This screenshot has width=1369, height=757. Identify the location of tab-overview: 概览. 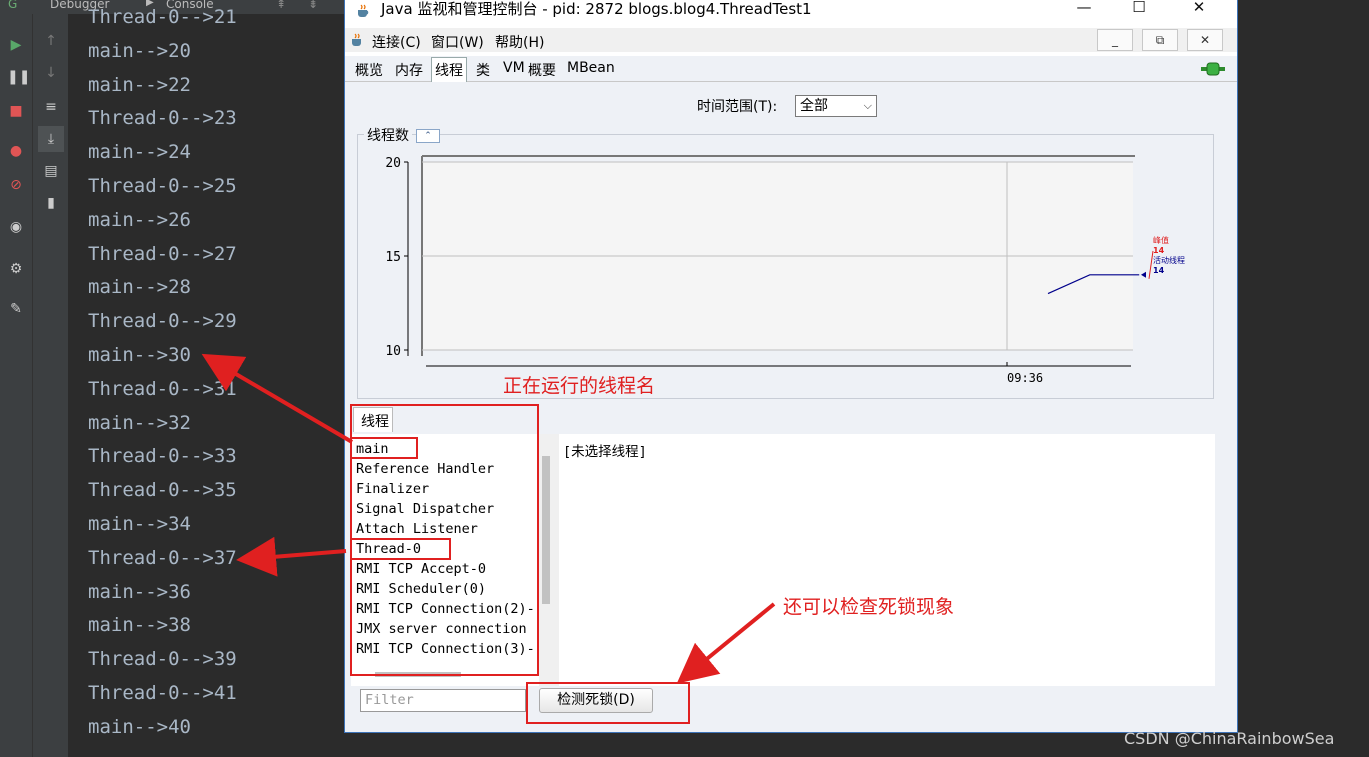
(369, 70).